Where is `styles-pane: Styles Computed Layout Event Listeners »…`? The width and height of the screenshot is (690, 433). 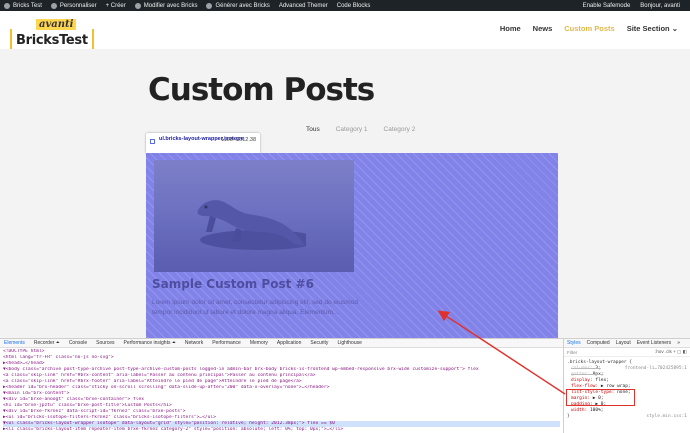
styles-pane: Styles Computed Layout Event Listeners »… is located at coordinates (626, 386).